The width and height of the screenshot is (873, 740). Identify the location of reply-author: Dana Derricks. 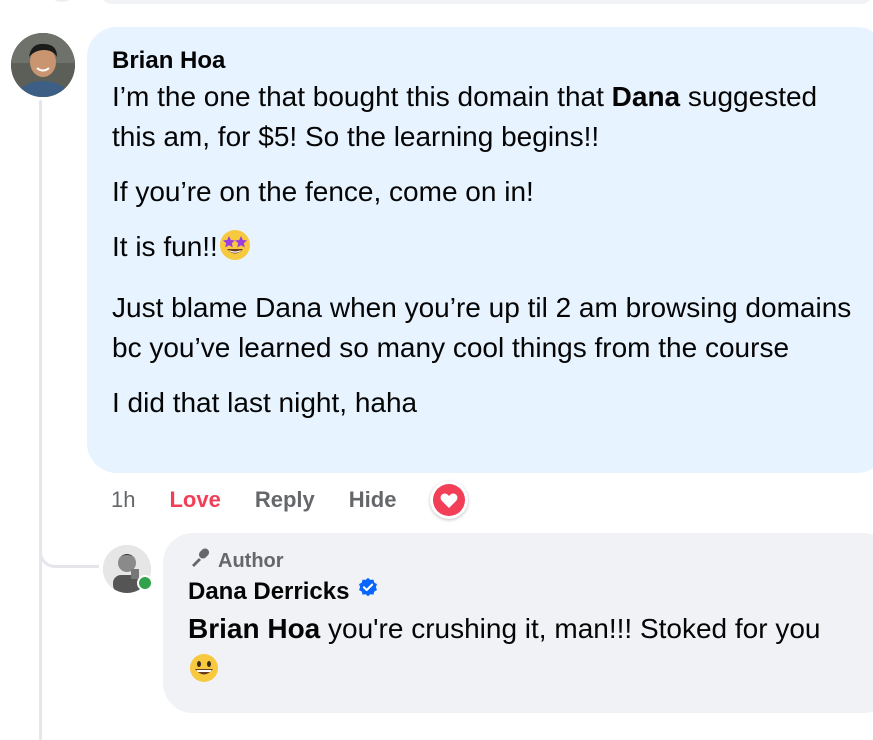
(530, 592).